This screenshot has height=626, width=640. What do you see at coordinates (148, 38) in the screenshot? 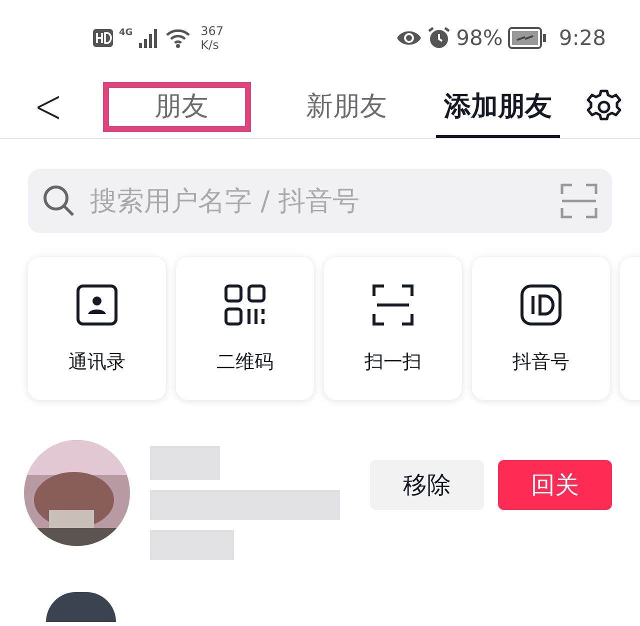
I see `signal-icon` at bounding box center [148, 38].